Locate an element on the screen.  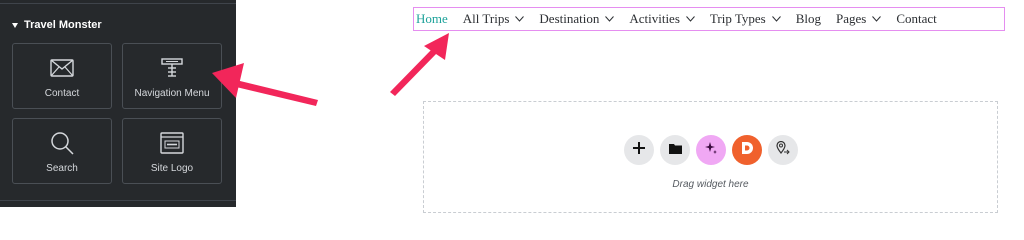
nav-item-label: Contact is located at coordinates (916, 18).